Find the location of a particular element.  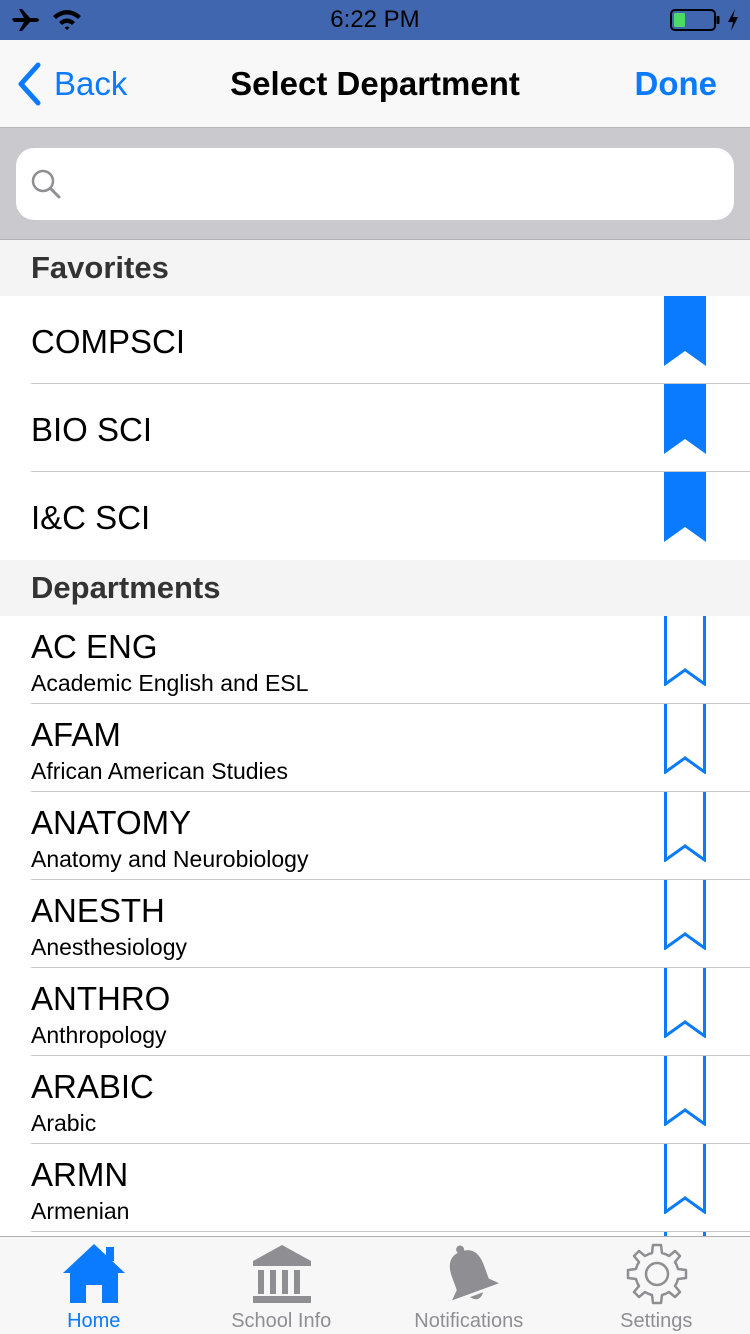

tab-bar: Home School Info Notifications Settings is located at coordinates (375, 1285).